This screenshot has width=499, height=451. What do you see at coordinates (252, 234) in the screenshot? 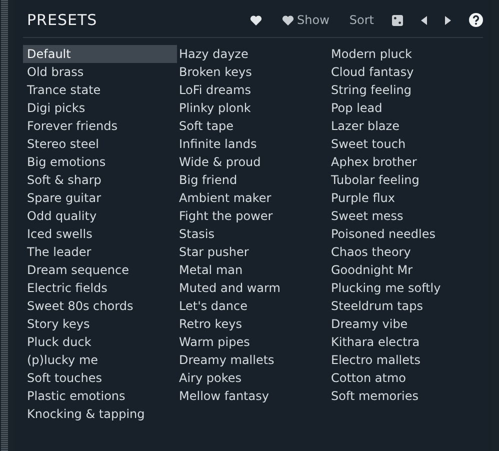
I see `preset-item: Stasis` at bounding box center [252, 234].